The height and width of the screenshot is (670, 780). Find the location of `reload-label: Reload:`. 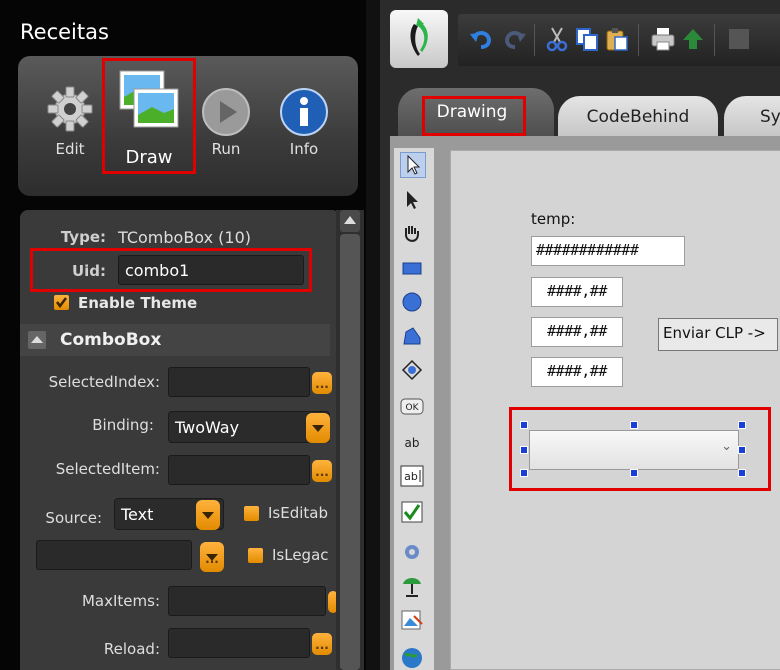

reload-label: Reload: is located at coordinates (131, 649).